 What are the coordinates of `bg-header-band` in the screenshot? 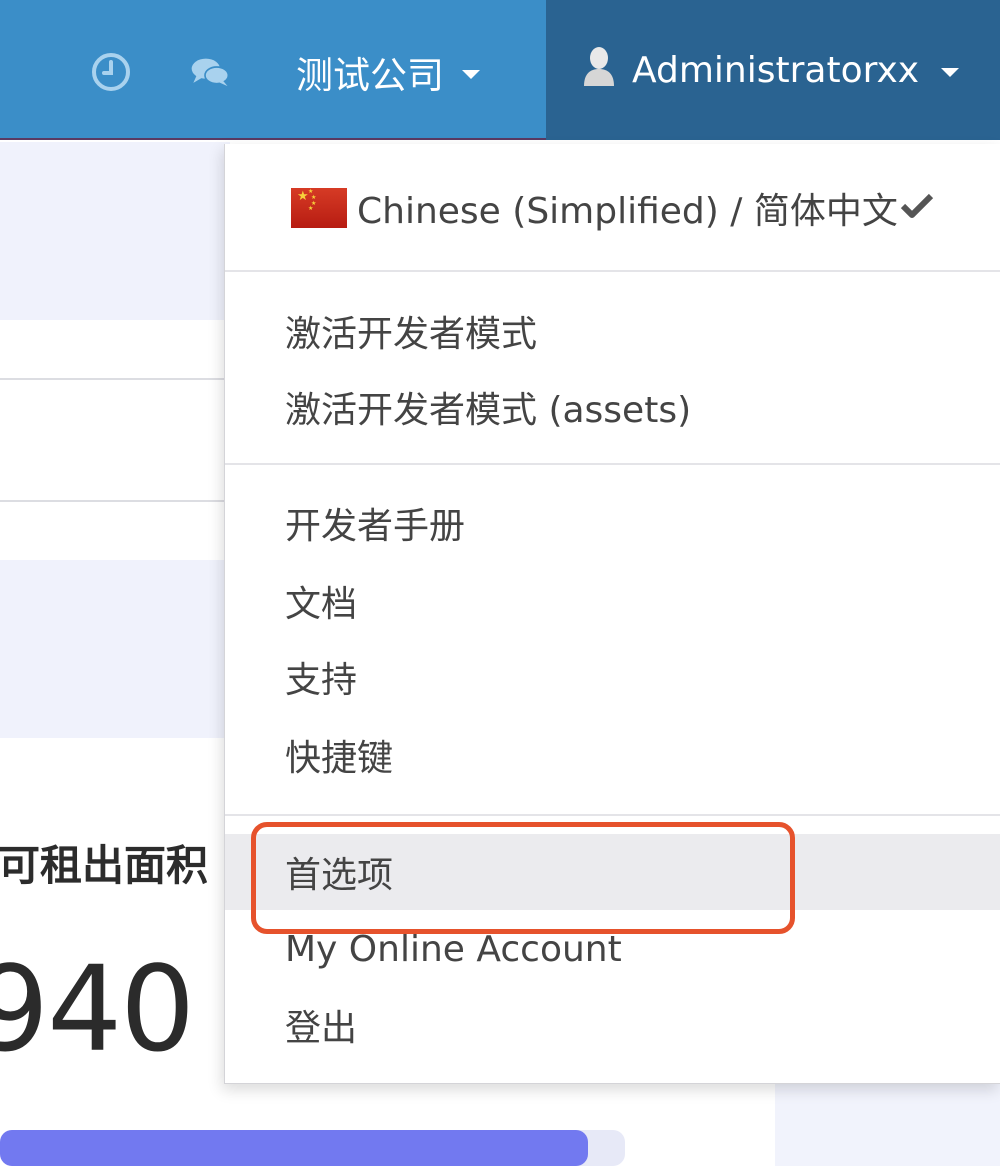 It's located at (115, 231).